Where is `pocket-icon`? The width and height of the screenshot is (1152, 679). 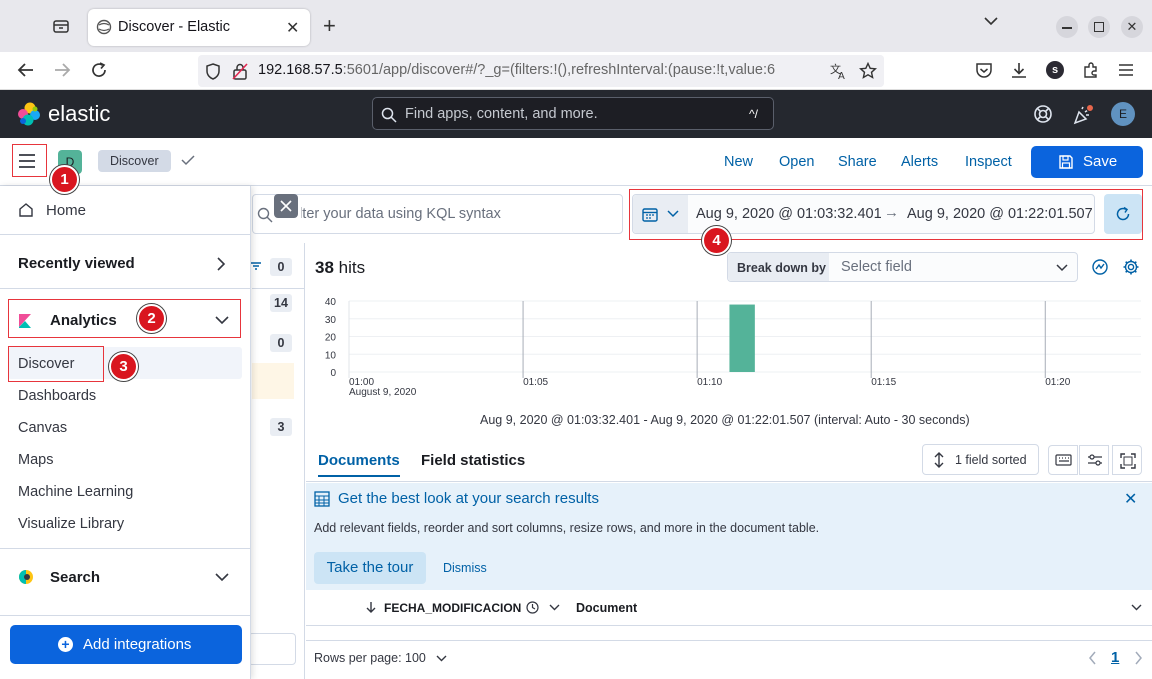 pocket-icon is located at coordinates (984, 70).